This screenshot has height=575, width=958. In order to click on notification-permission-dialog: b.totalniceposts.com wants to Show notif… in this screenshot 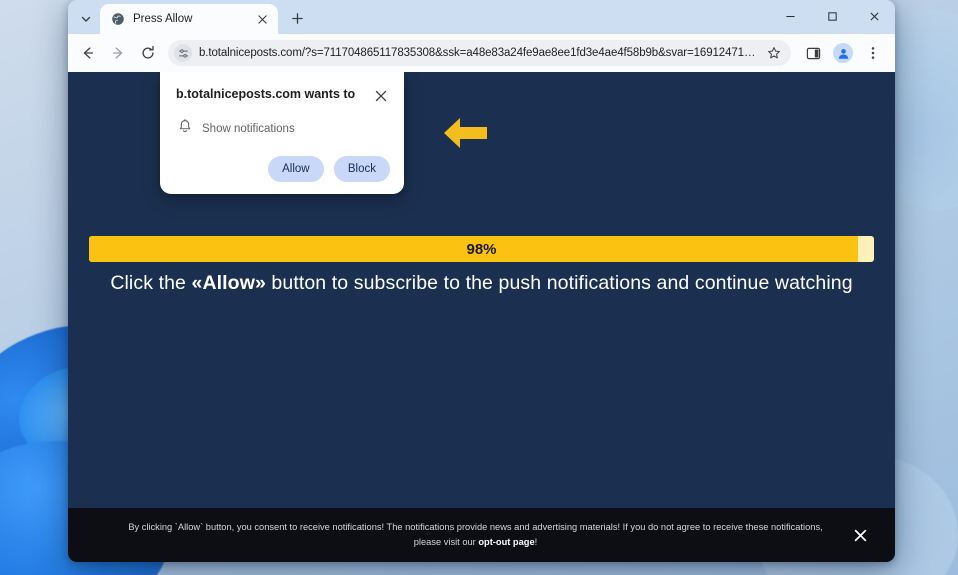, I will do `click(282, 133)`.